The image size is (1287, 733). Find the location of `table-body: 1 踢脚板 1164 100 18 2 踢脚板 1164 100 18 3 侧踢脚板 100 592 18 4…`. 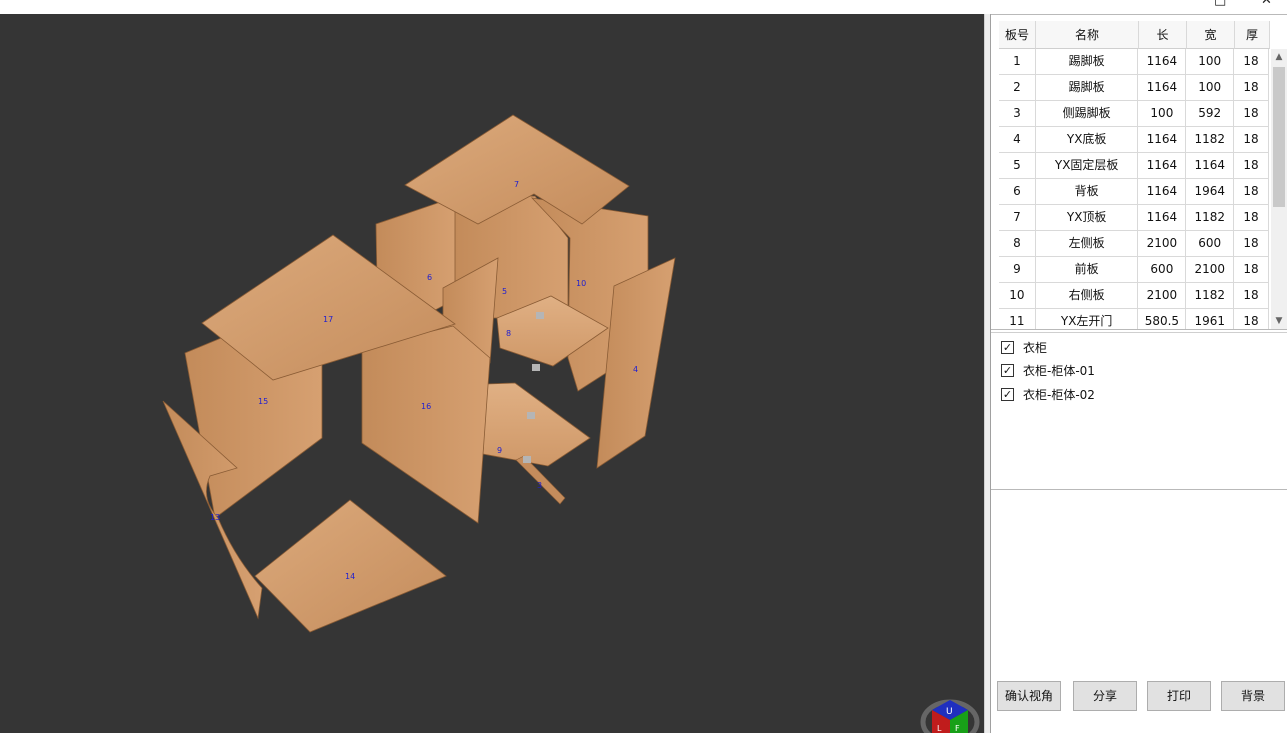

table-body: 1 踢脚板 1164 100 18 2 踢脚板 1164 100 18 3 侧踢脚板 100 592 18 4… is located at coordinates (1134, 189).